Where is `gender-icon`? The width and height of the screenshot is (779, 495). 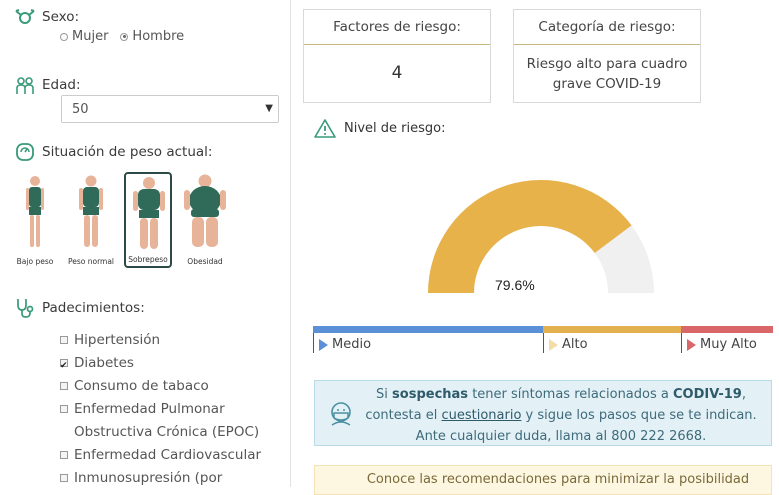
gender-icon is located at coordinates (25, 16).